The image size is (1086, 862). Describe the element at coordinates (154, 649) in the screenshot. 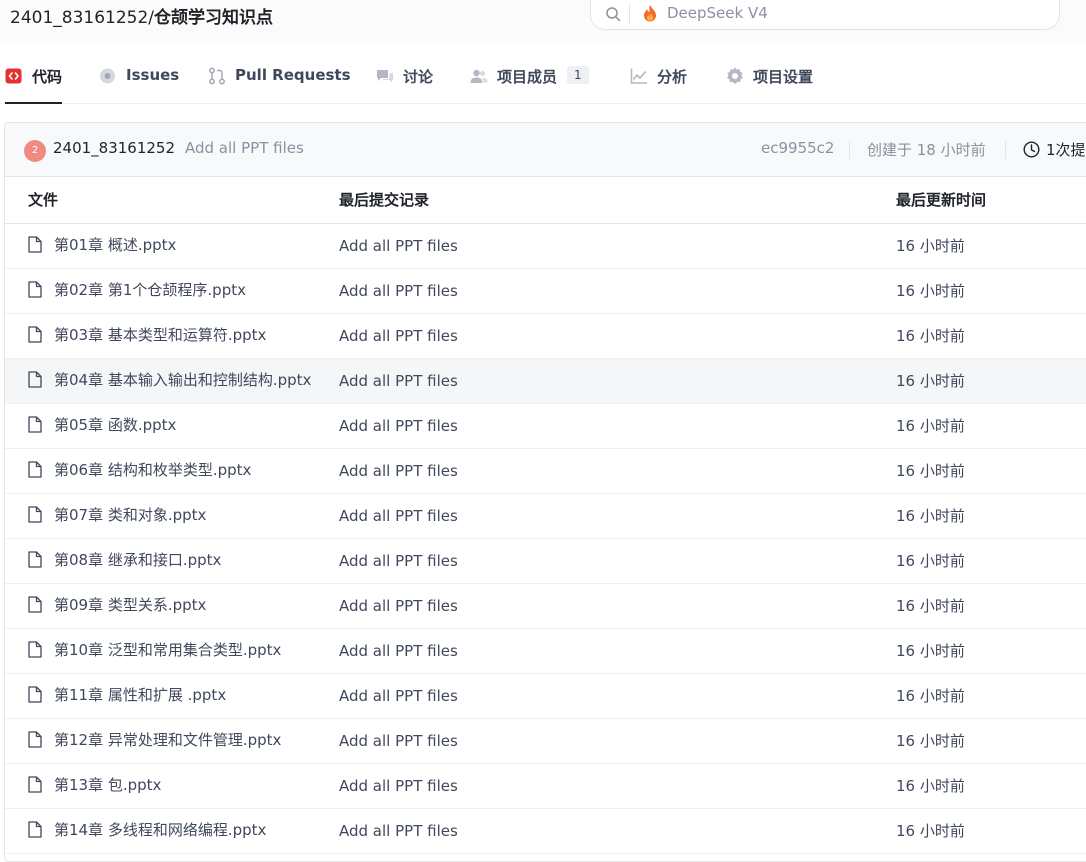

I see `file-link: 第10章 泛型和常用集合类型.pptx` at that location.